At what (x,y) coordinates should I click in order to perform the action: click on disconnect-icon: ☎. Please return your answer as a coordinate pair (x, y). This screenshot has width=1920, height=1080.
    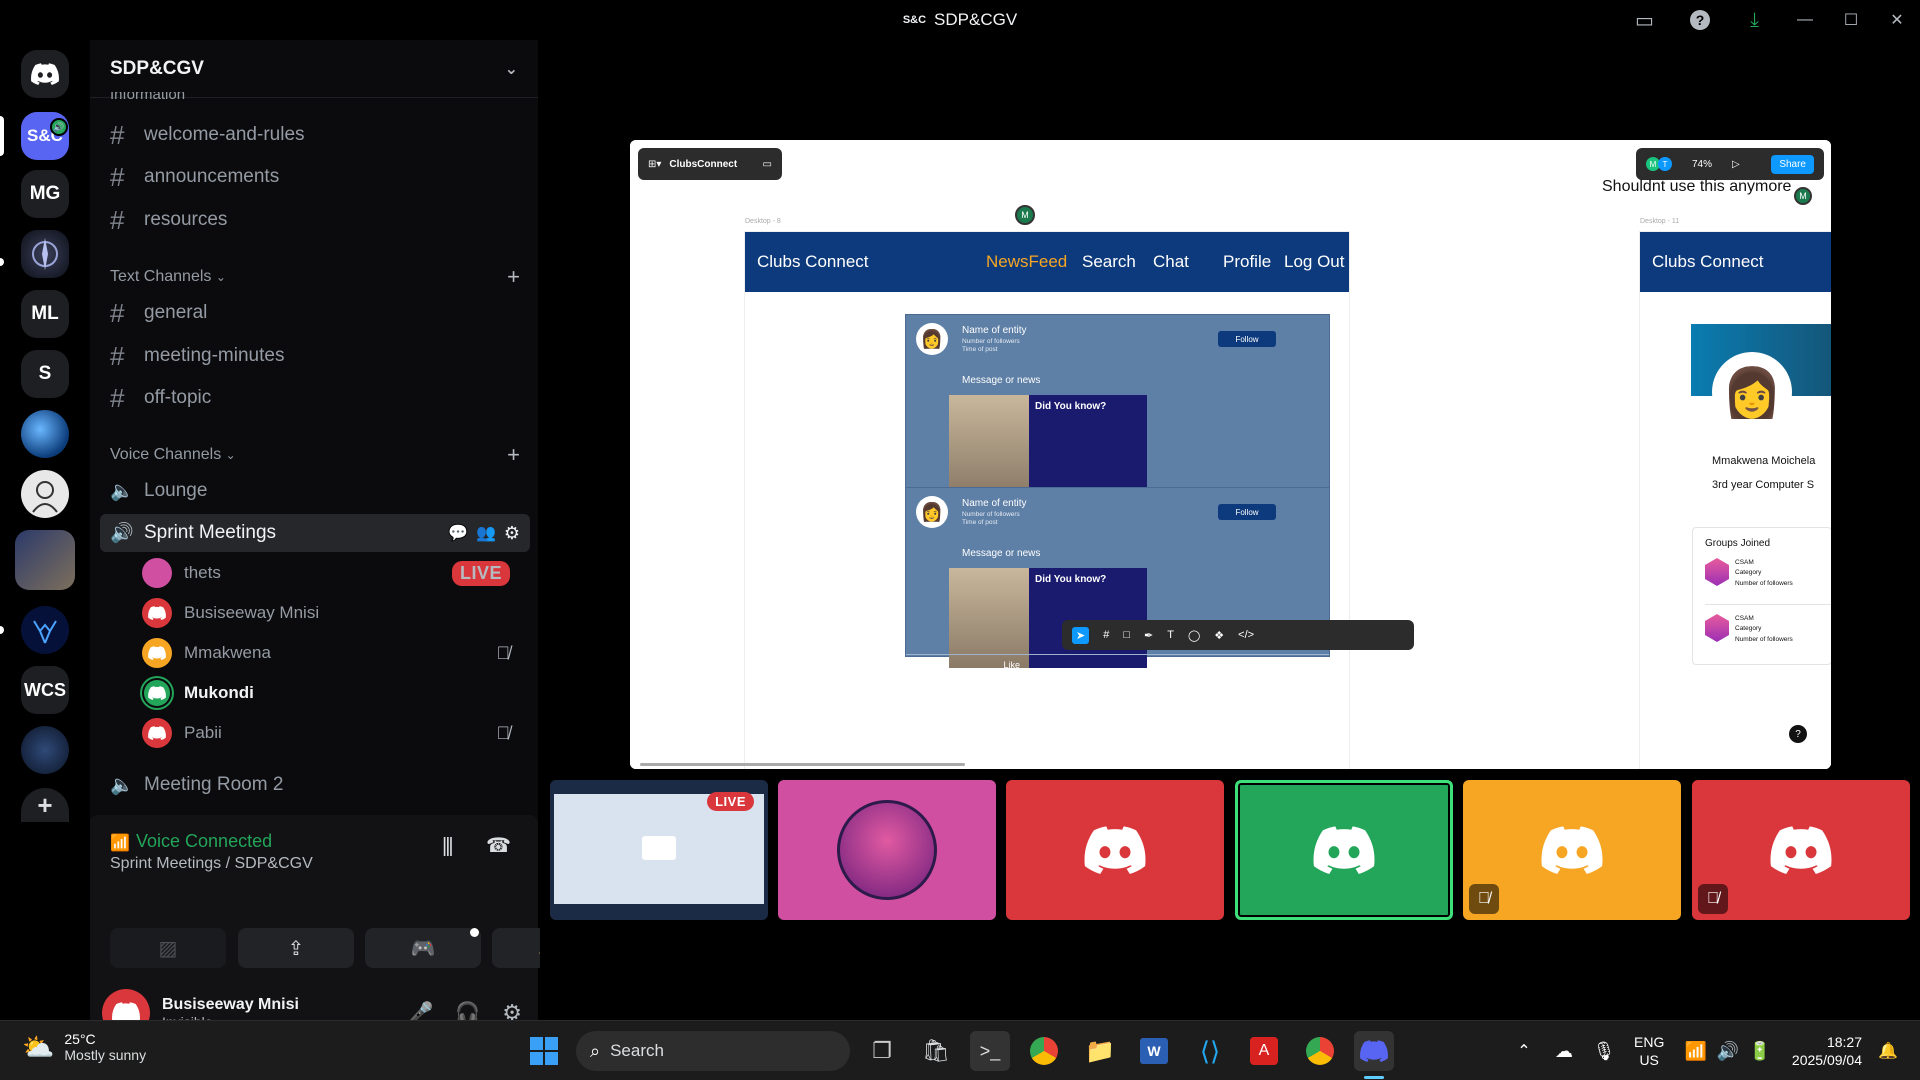
    Looking at the image, I should click on (498, 845).